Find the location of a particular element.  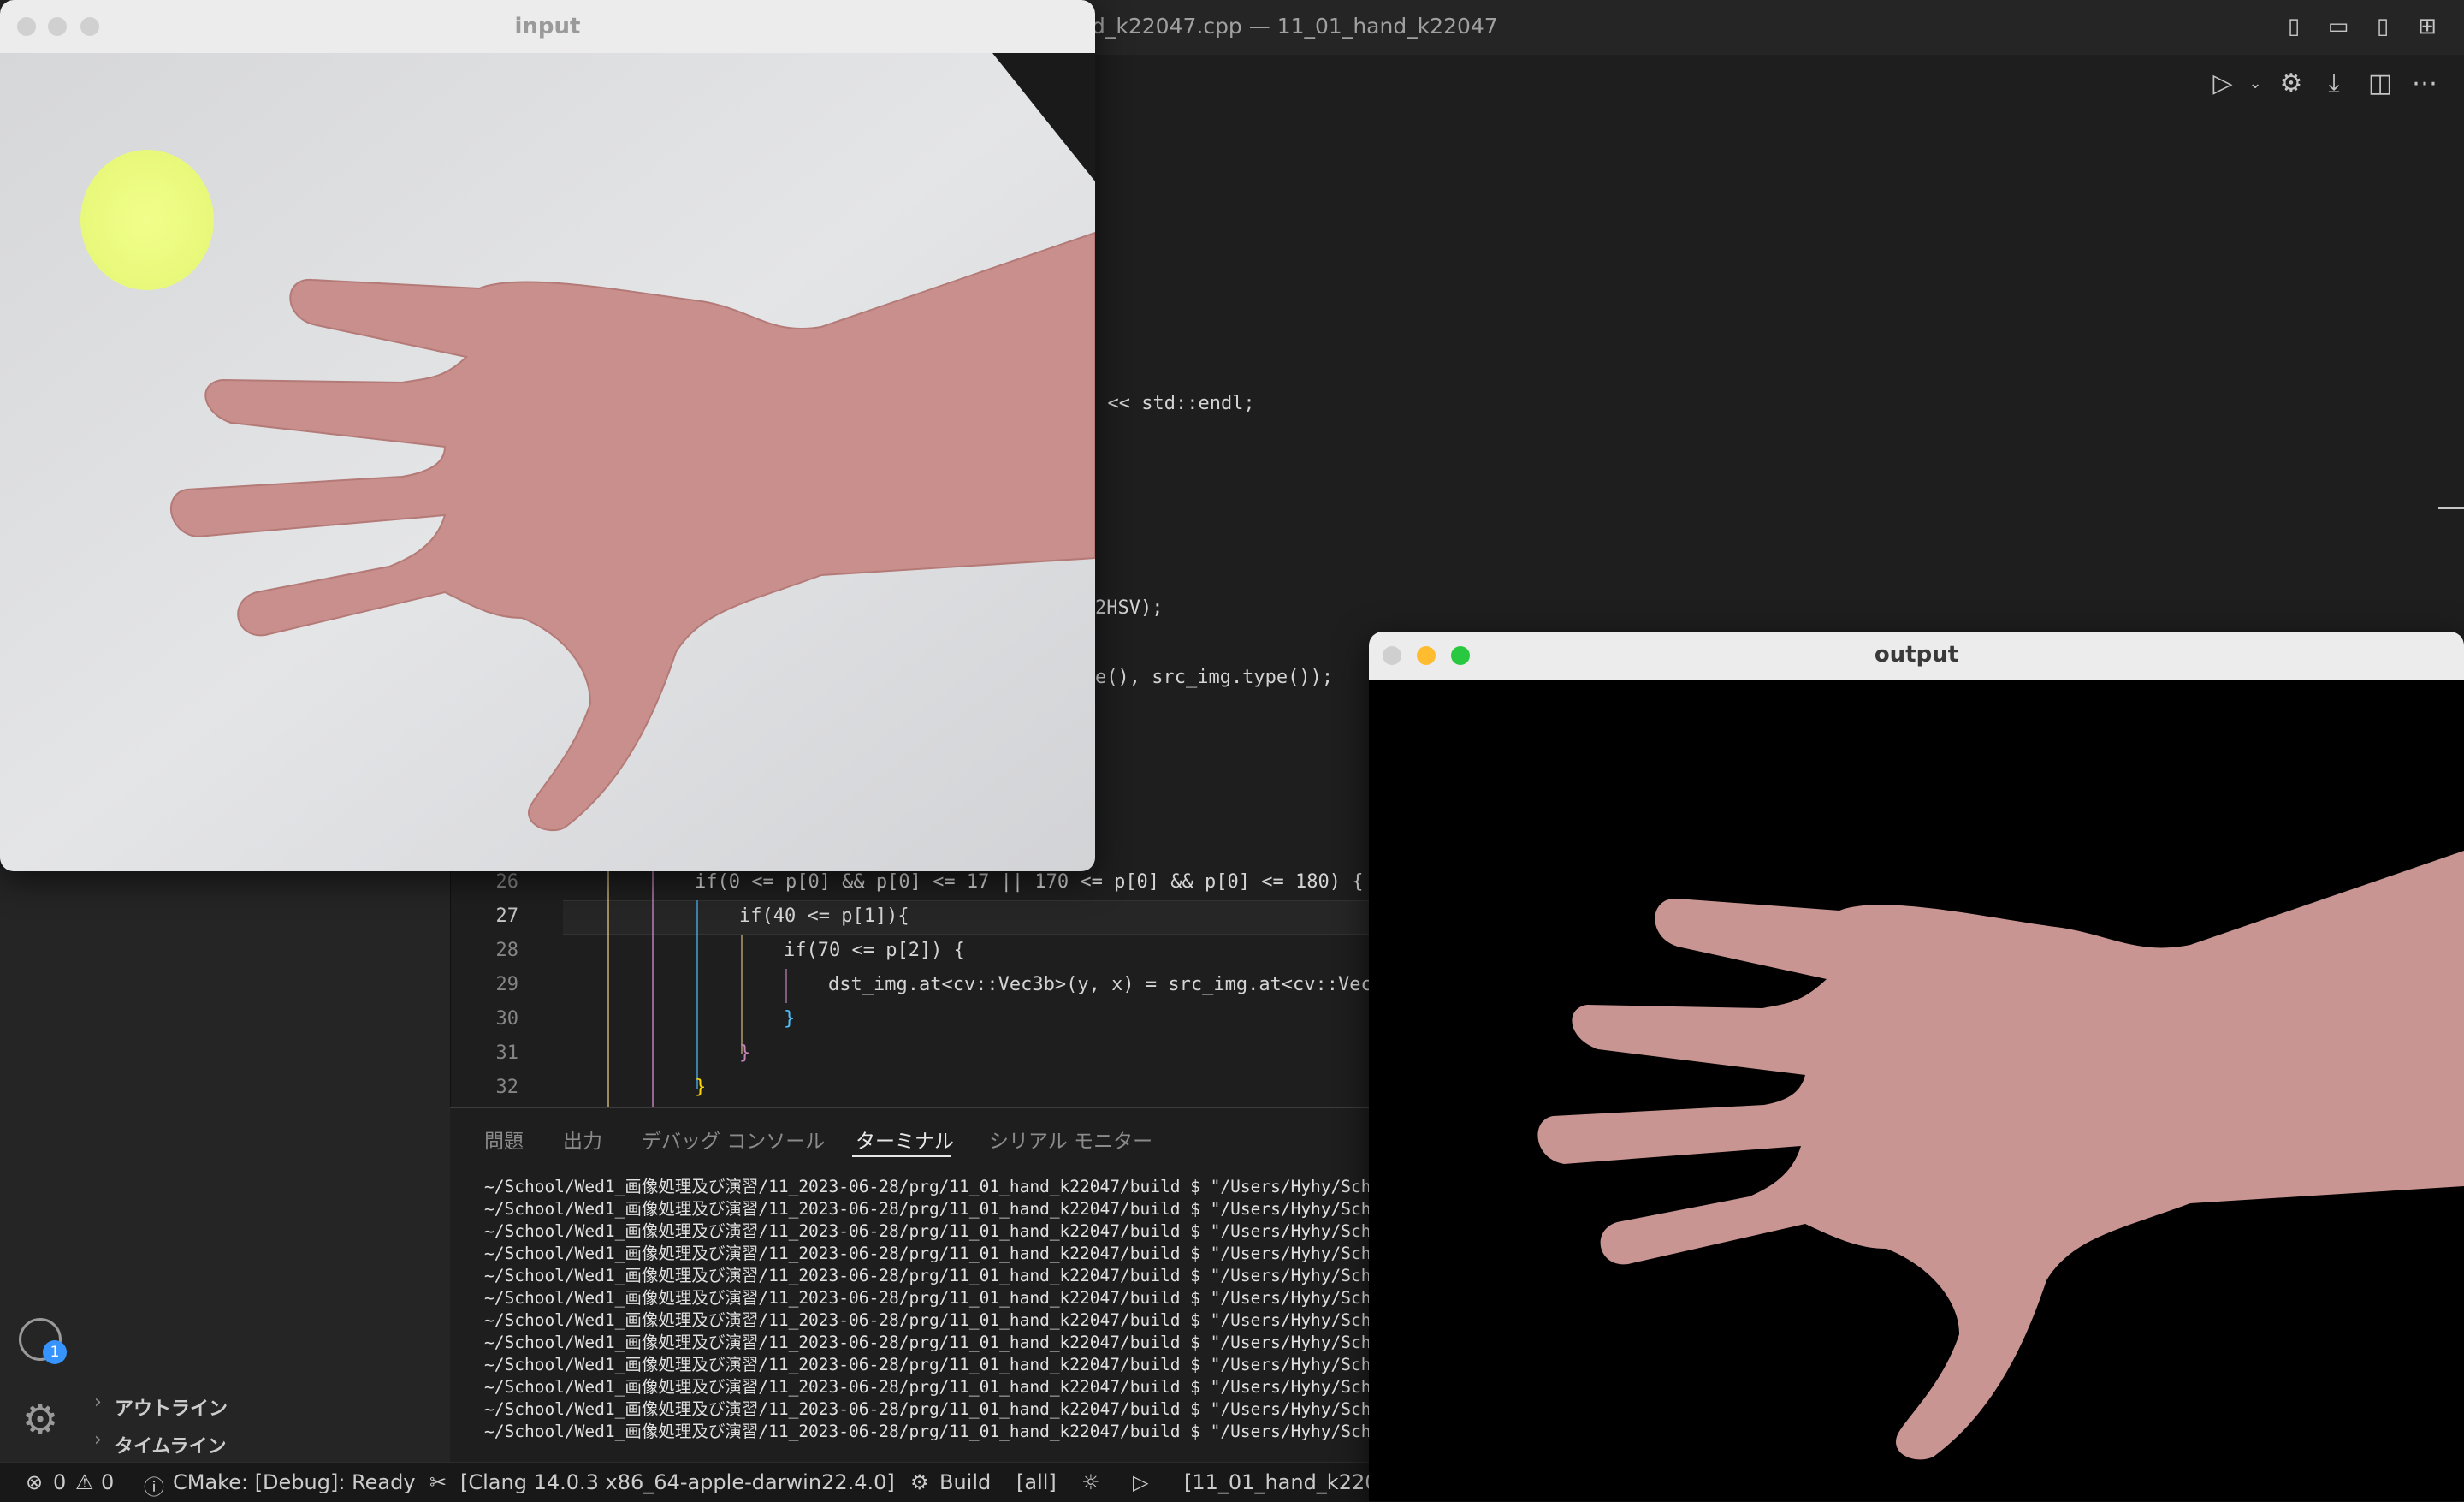

output-window-title: output is located at coordinates (1916, 655).